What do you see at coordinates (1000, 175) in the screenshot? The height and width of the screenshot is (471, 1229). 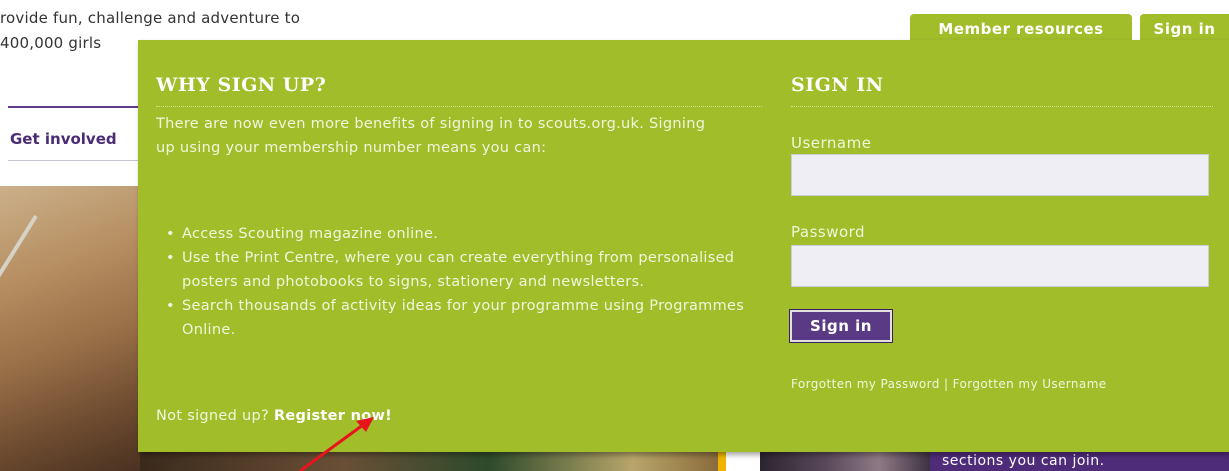 I see `username-field` at bounding box center [1000, 175].